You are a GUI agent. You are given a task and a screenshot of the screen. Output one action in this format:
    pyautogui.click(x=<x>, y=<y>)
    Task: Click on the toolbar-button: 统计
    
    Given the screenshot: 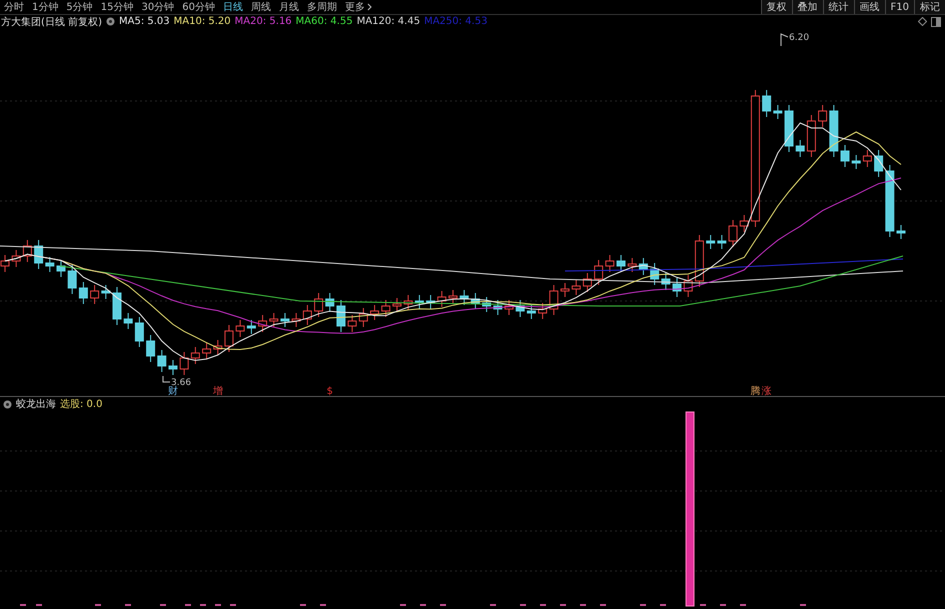 What is the action you would take?
    pyautogui.click(x=838, y=7)
    